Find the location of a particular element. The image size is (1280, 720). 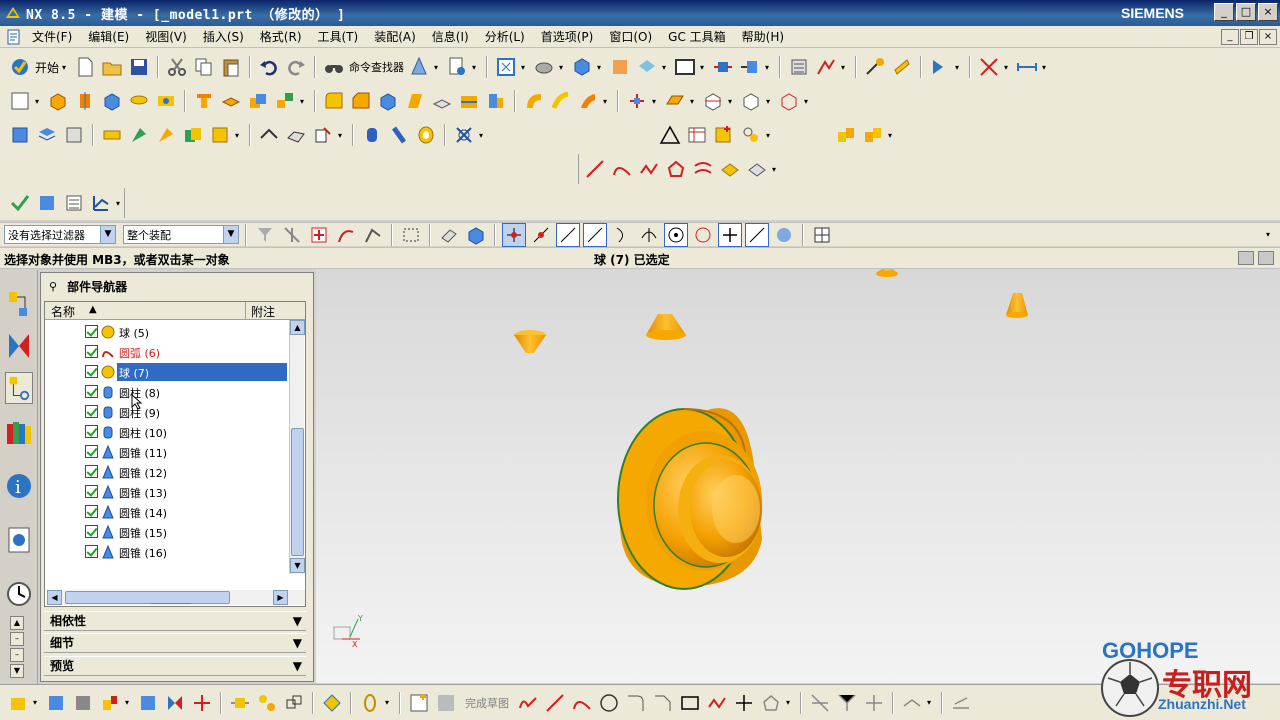

resbar-up2-button: – is located at coordinates (17, 639).